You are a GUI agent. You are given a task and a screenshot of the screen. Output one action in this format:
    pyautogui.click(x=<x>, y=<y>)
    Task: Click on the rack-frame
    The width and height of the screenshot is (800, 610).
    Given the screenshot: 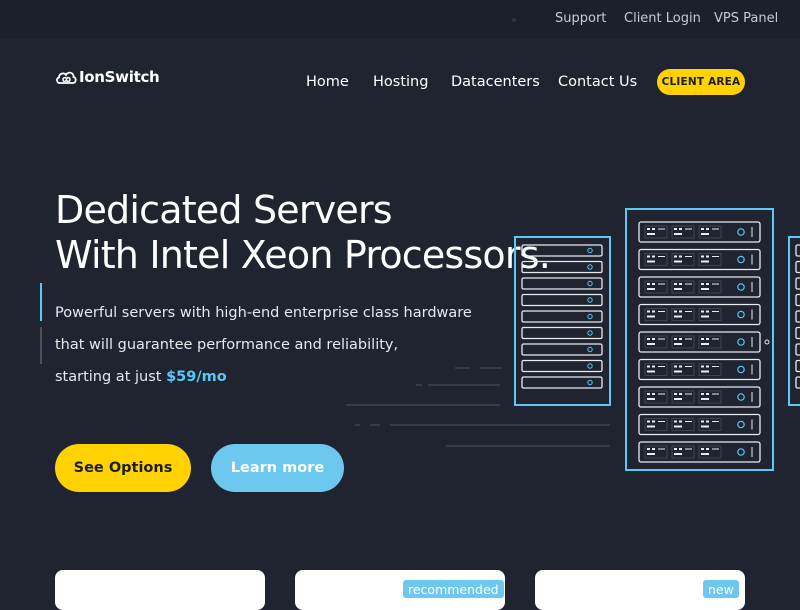 What is the action you would take?
    pyautogui.click(x=794, y=321)
    